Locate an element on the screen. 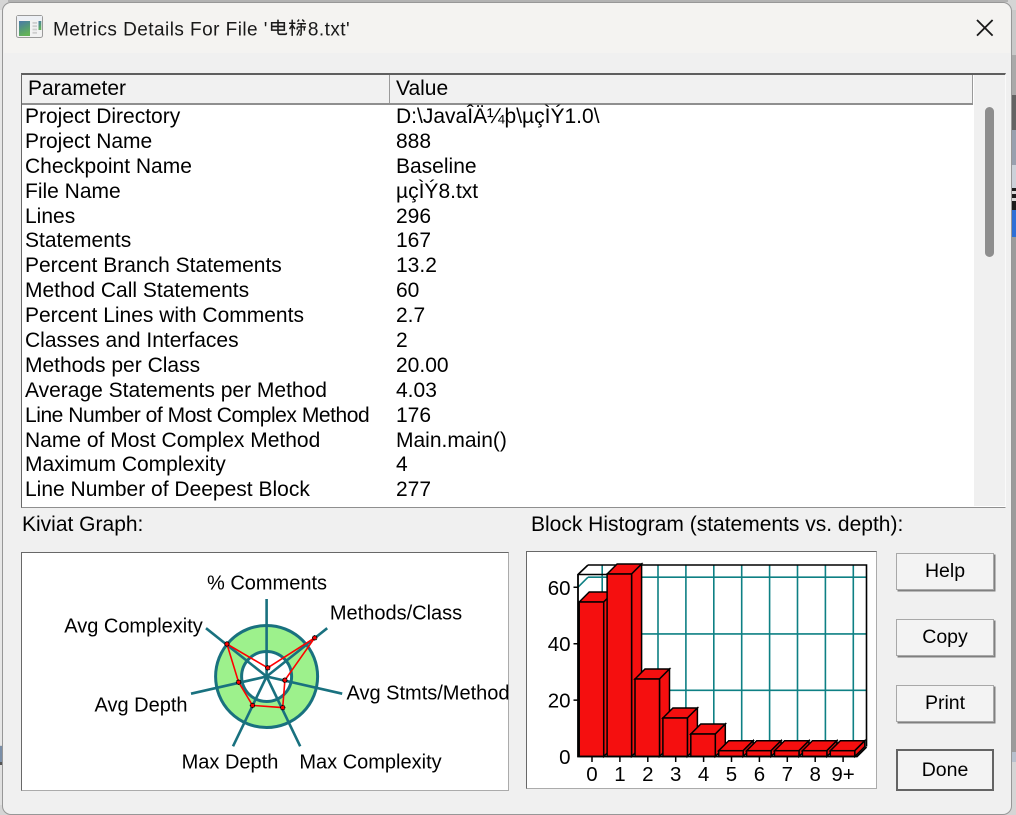 The image size is (1016, 815). svg-text: 9+ is located at coordinates (842, 774).